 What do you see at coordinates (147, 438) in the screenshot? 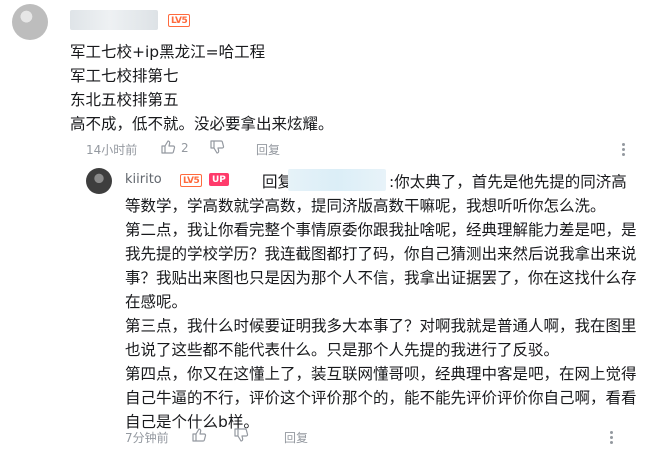
I see `reply-time: 7分钟前` at bounding box center [147, 438].